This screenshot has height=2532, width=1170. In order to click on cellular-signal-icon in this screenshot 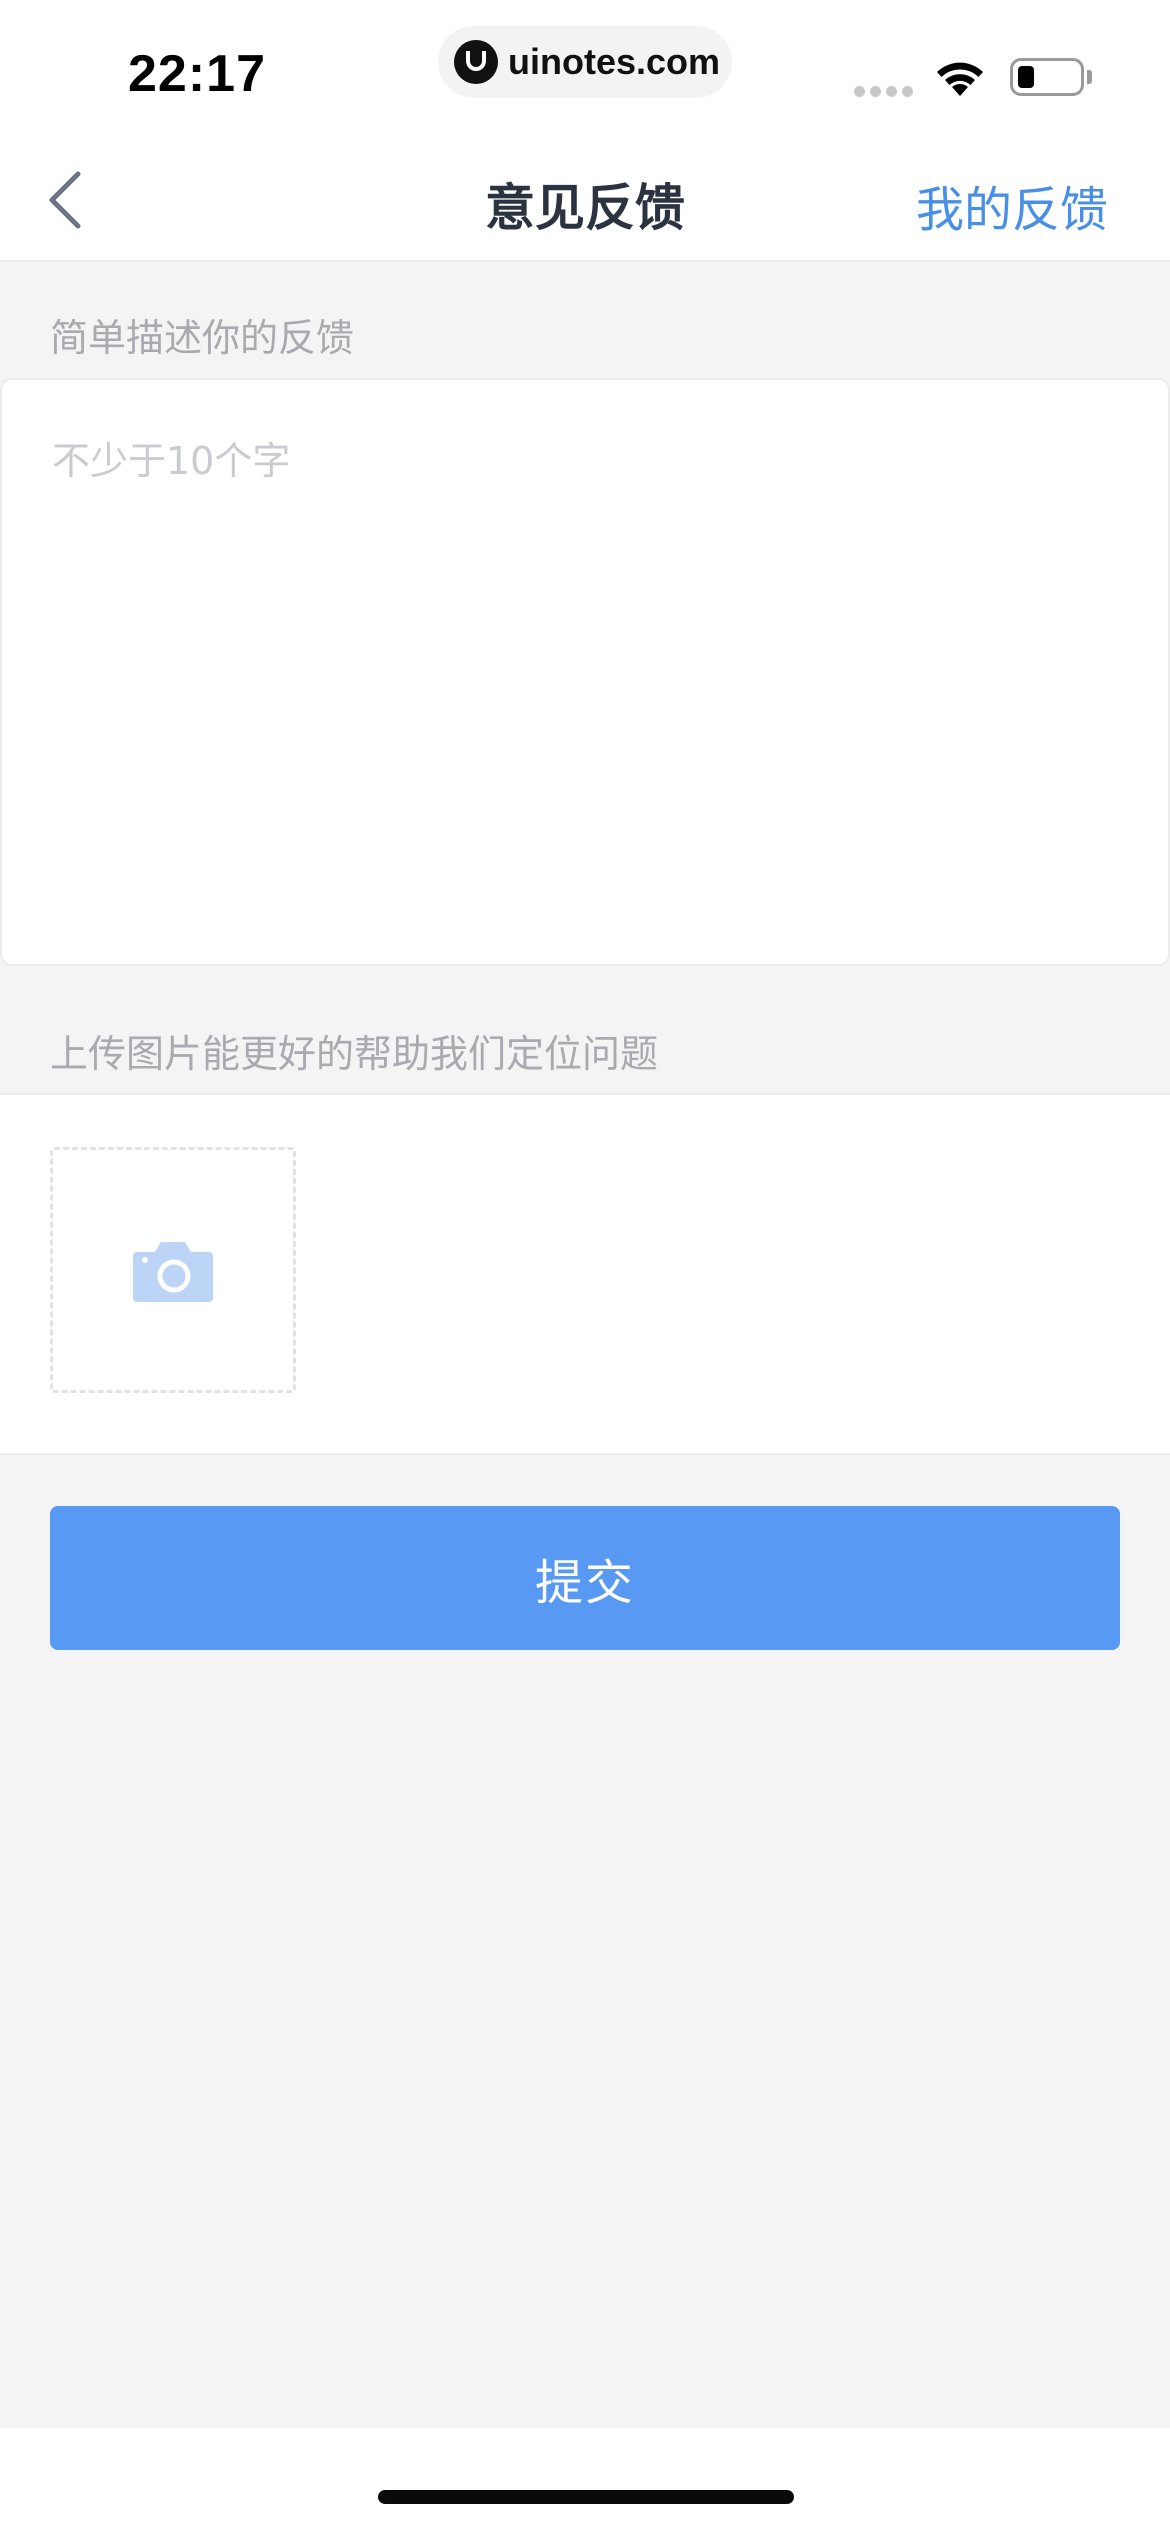, I will do `click(883, 91)`.